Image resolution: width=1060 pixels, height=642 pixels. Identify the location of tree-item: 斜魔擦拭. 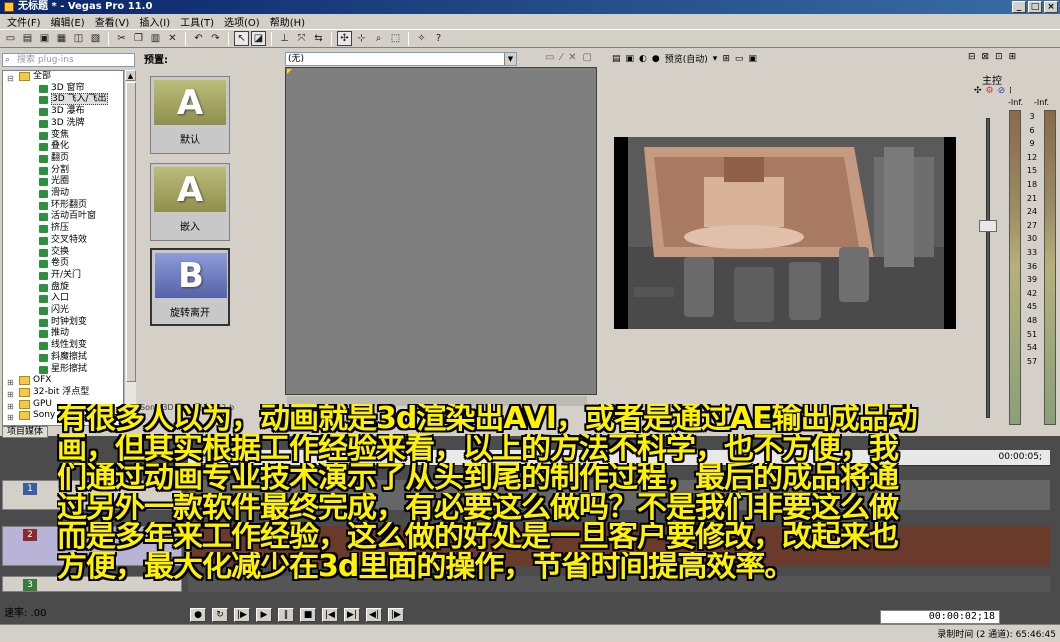
(63, 358).